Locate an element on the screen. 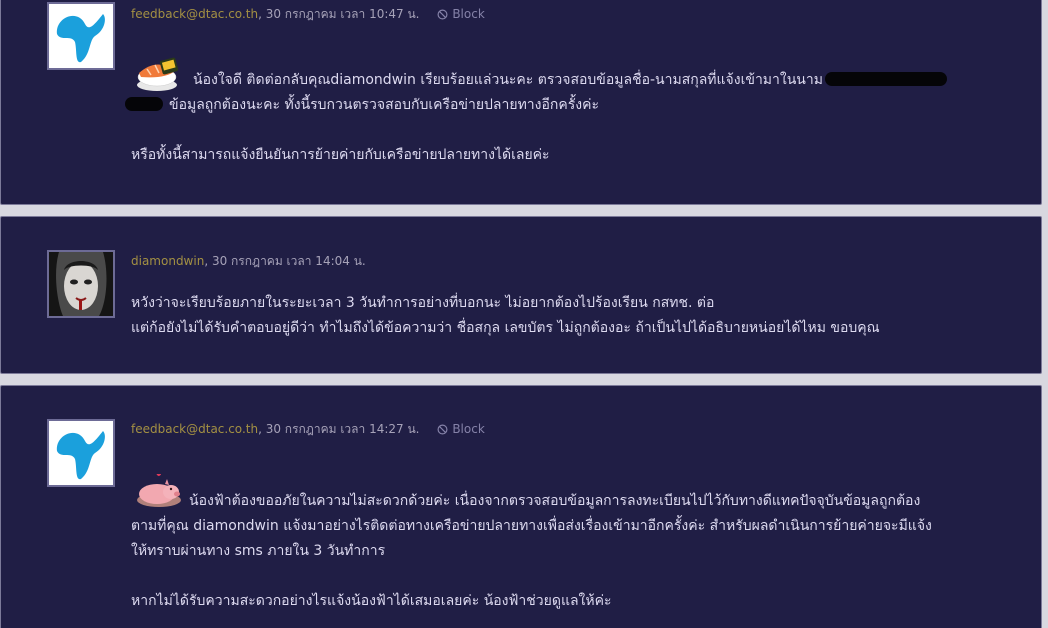  comment-date: 30 กรกฎาคม เวลา 10:47 น. is located at coordinates (342, 14).